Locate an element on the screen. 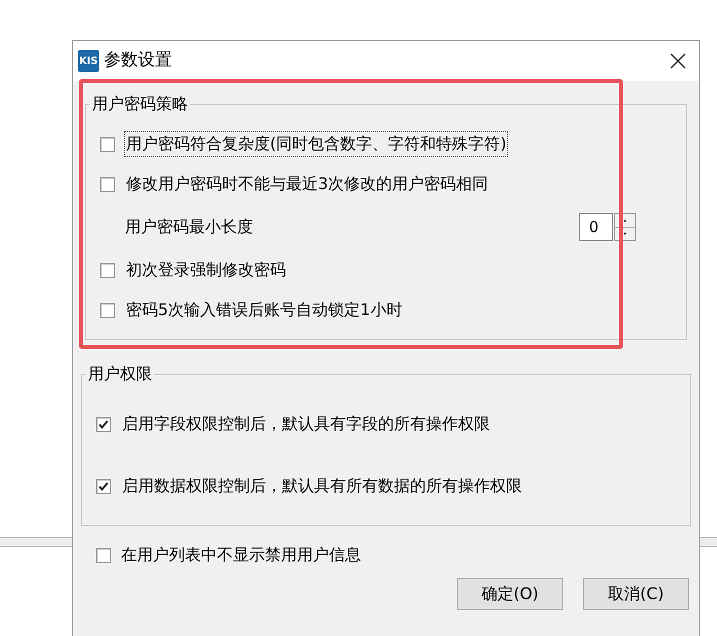 The height and width of the screenshot is (636, 717). checkbox-label: 初次登录强制修改密码 is located at coordinates (206, 270).